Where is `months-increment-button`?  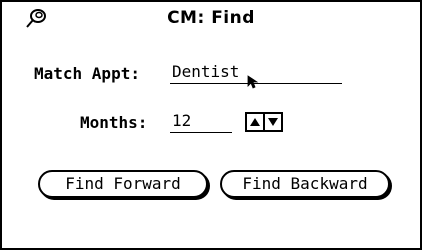
months-increment-button is located at coordinates (255, 122).